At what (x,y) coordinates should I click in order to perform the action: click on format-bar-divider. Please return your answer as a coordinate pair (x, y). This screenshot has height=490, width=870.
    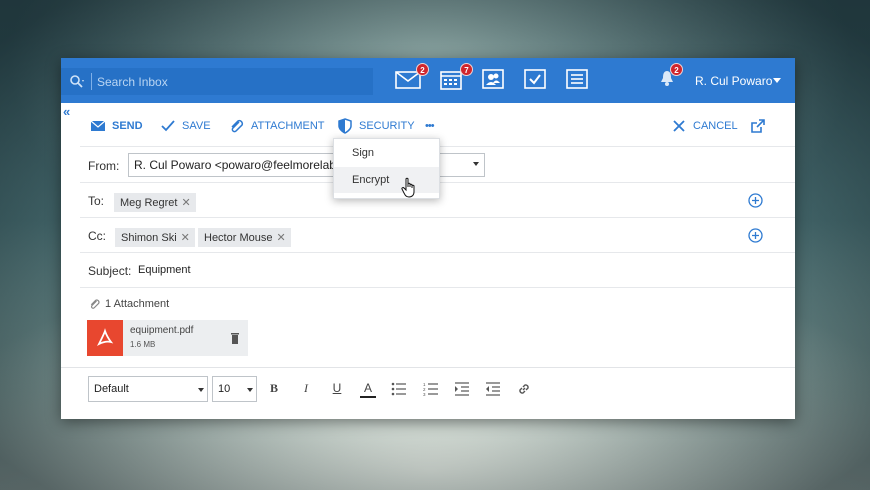
    Looking at the image, I should click on (428, 367).